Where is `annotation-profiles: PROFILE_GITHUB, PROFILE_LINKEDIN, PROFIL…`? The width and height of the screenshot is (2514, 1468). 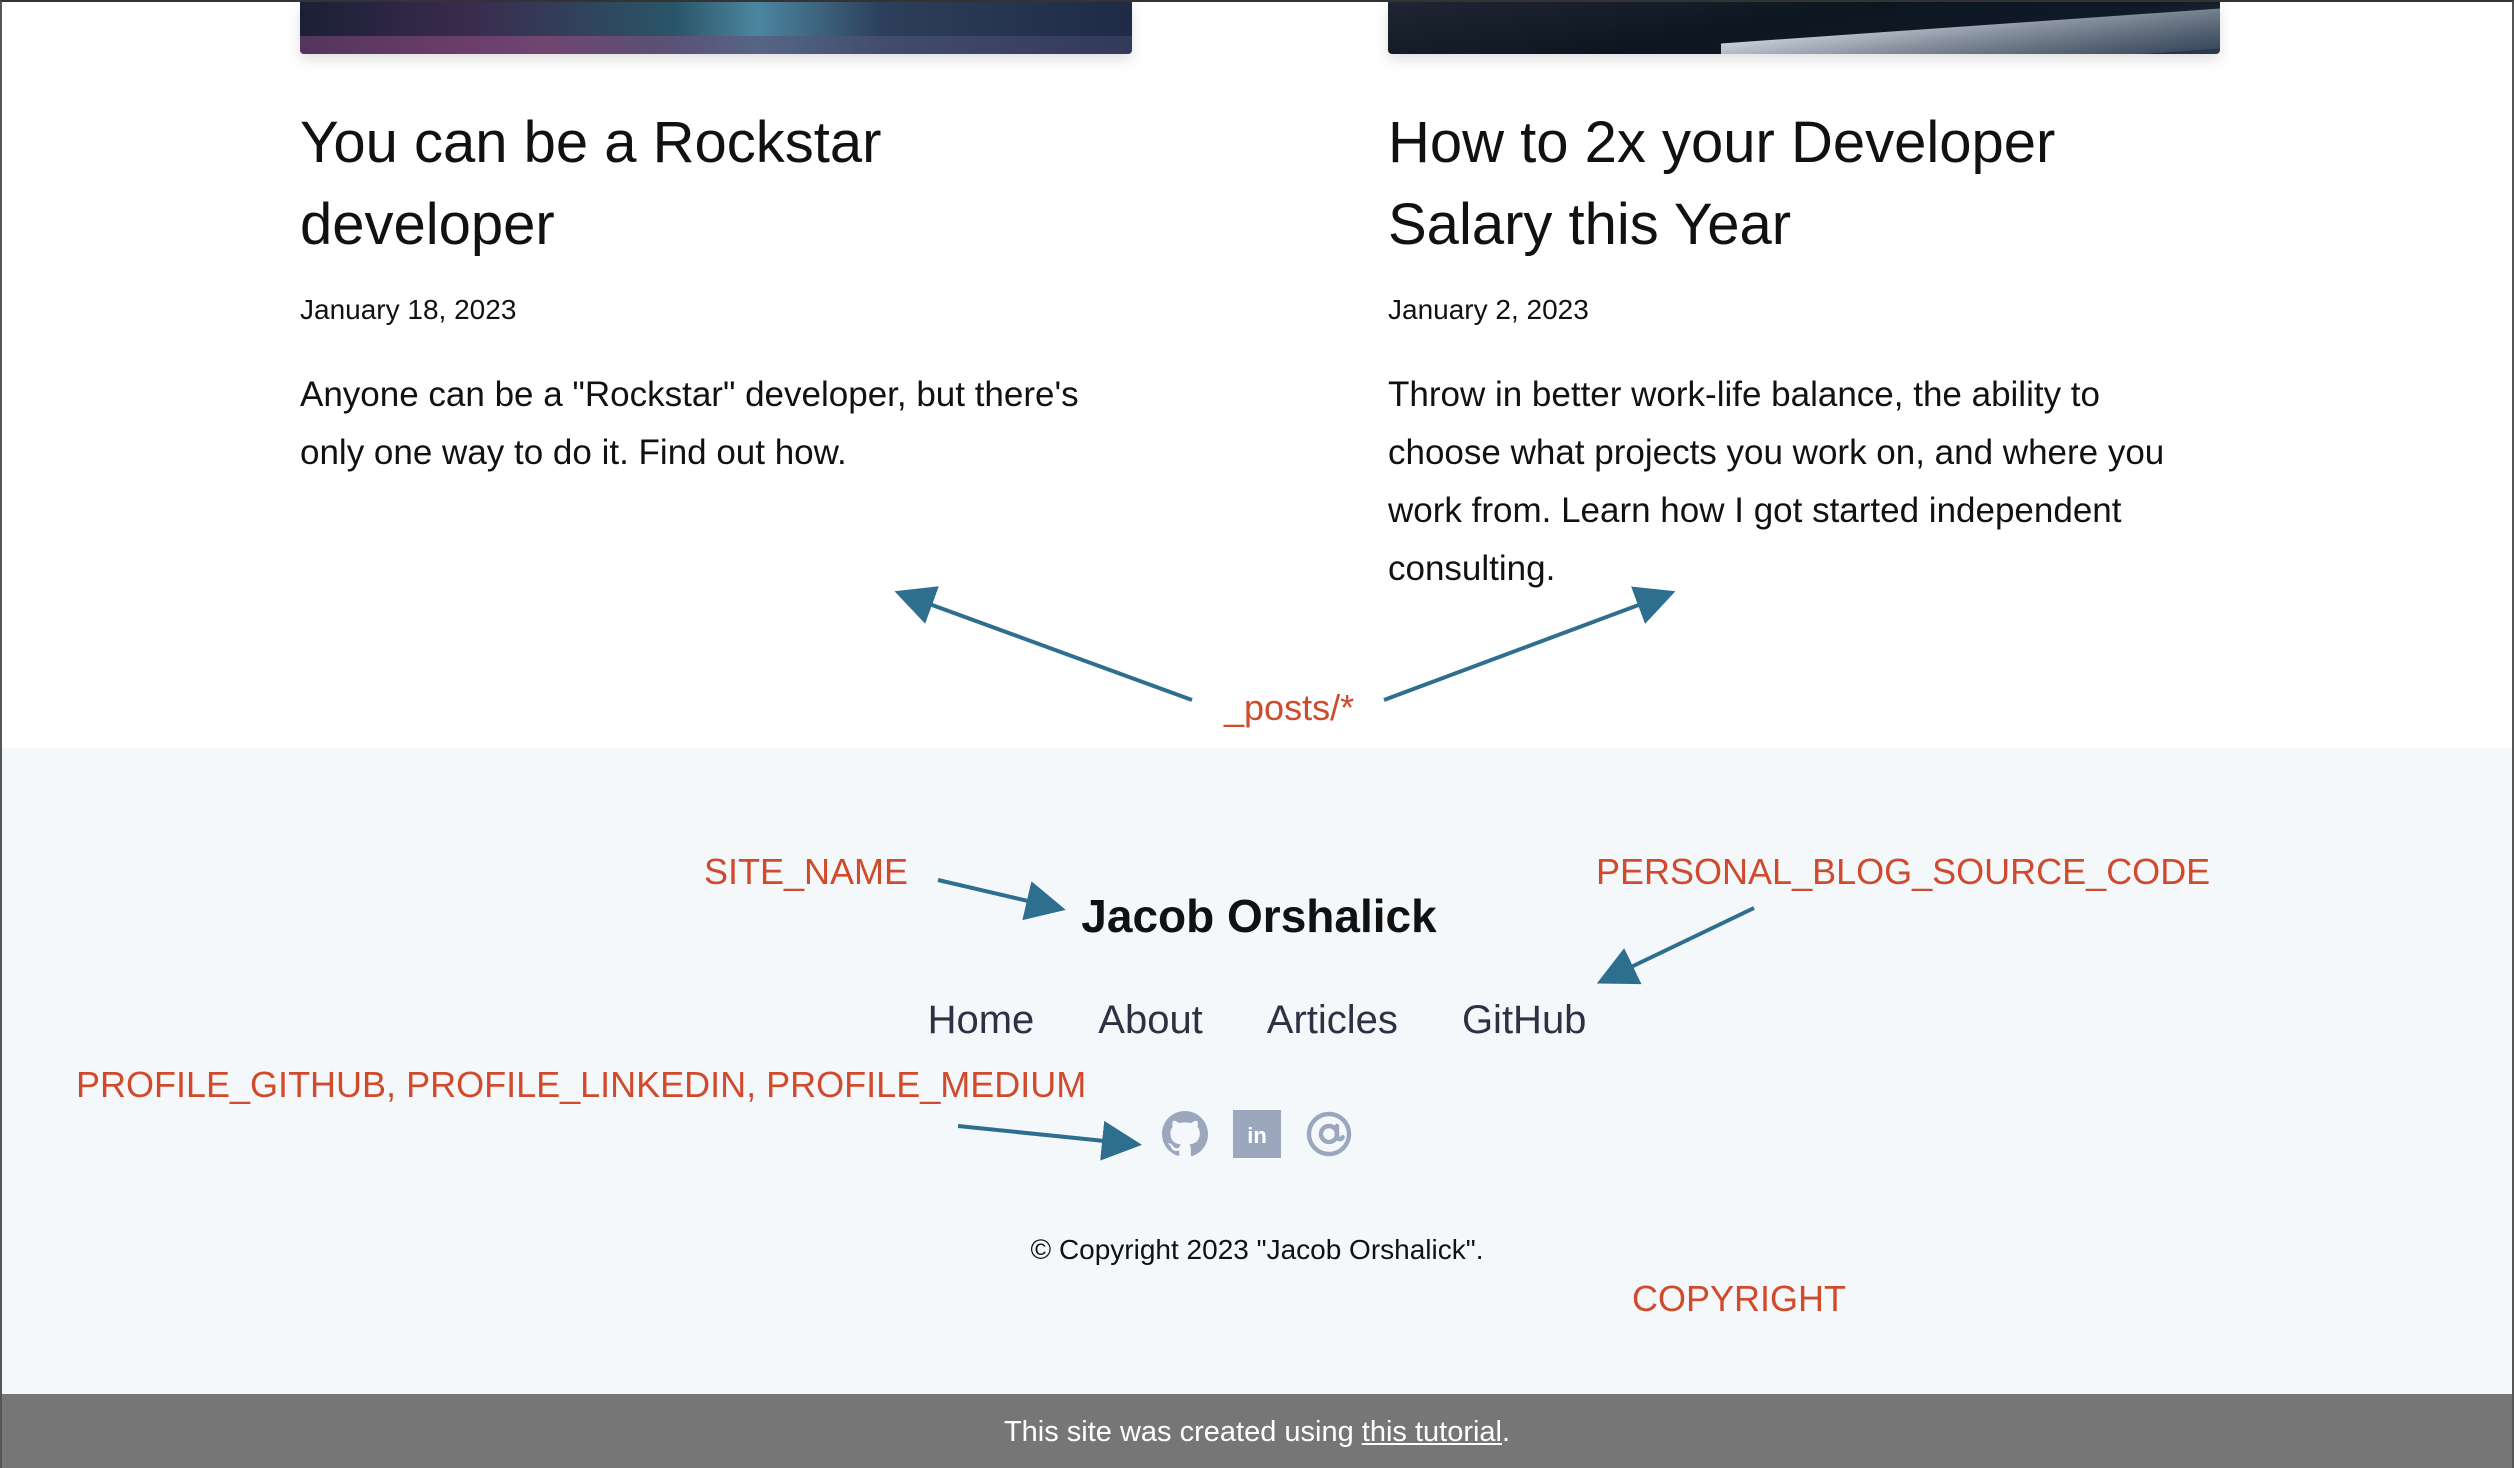
annotation-profiles: PROFILE_GITHUB, PROFILE_LINKEDIN, PROFIL… is located at coordinates (581, 1084).